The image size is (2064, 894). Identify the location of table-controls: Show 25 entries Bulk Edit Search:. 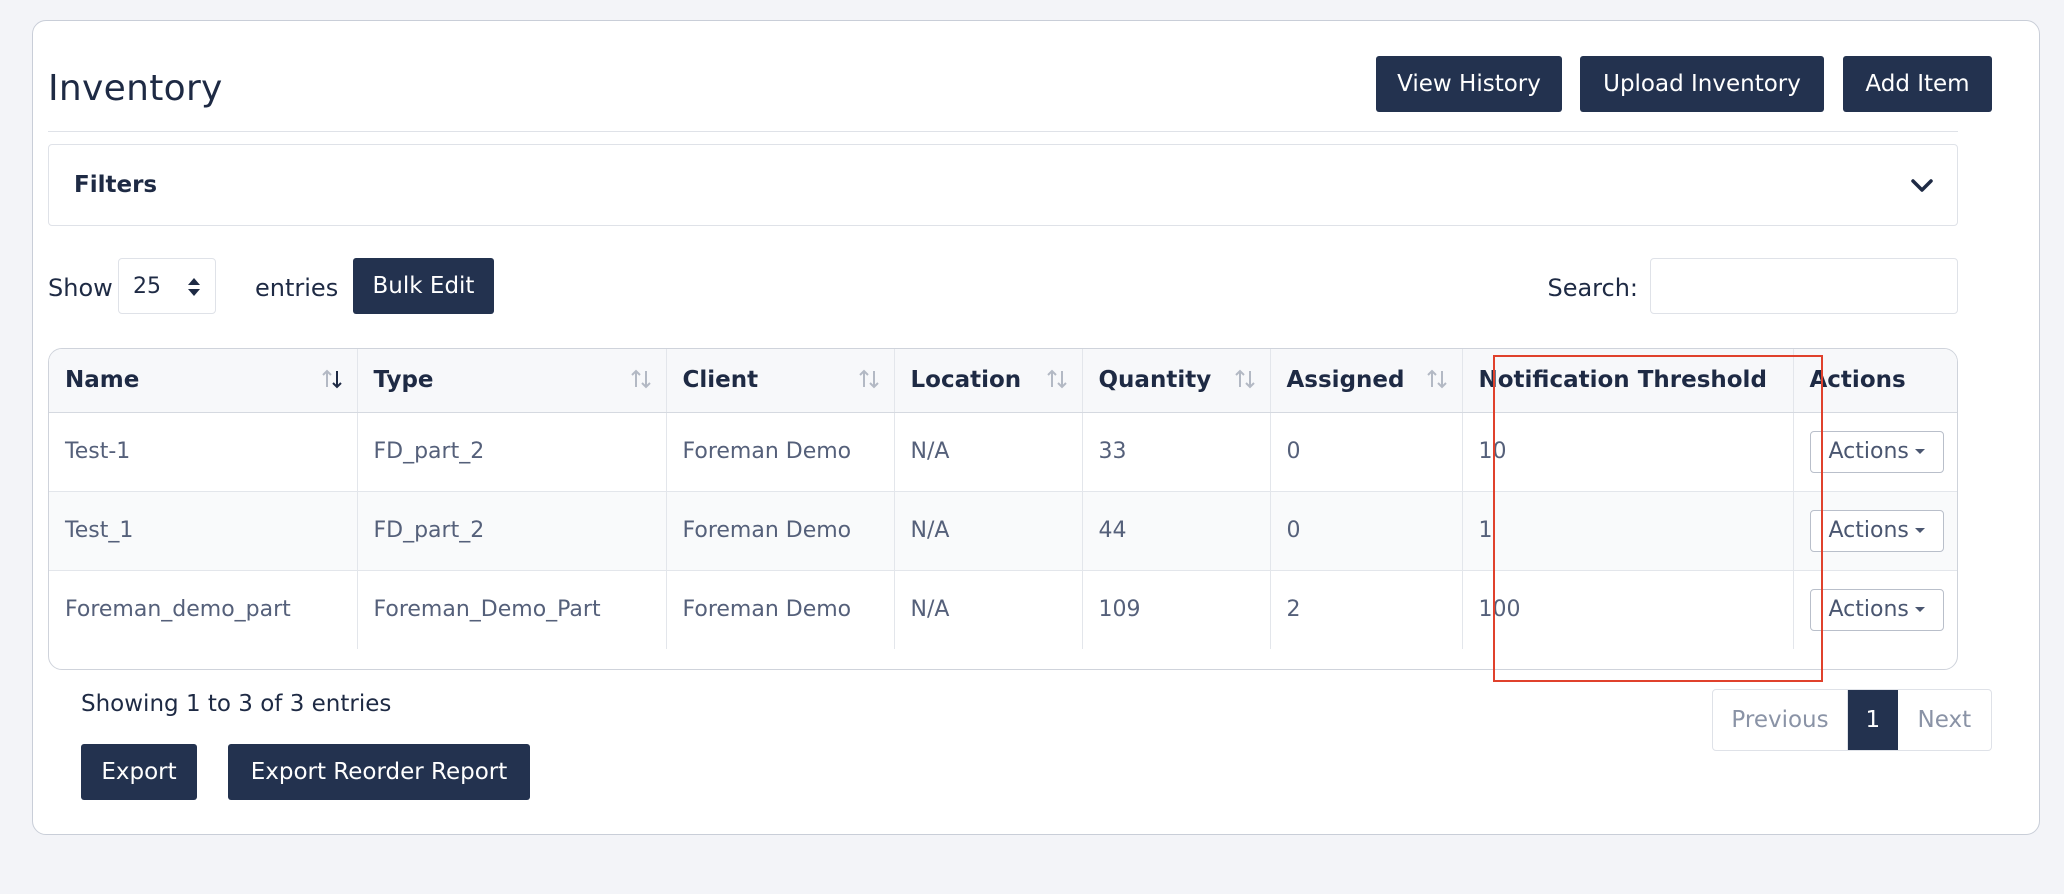
(1003, 288).